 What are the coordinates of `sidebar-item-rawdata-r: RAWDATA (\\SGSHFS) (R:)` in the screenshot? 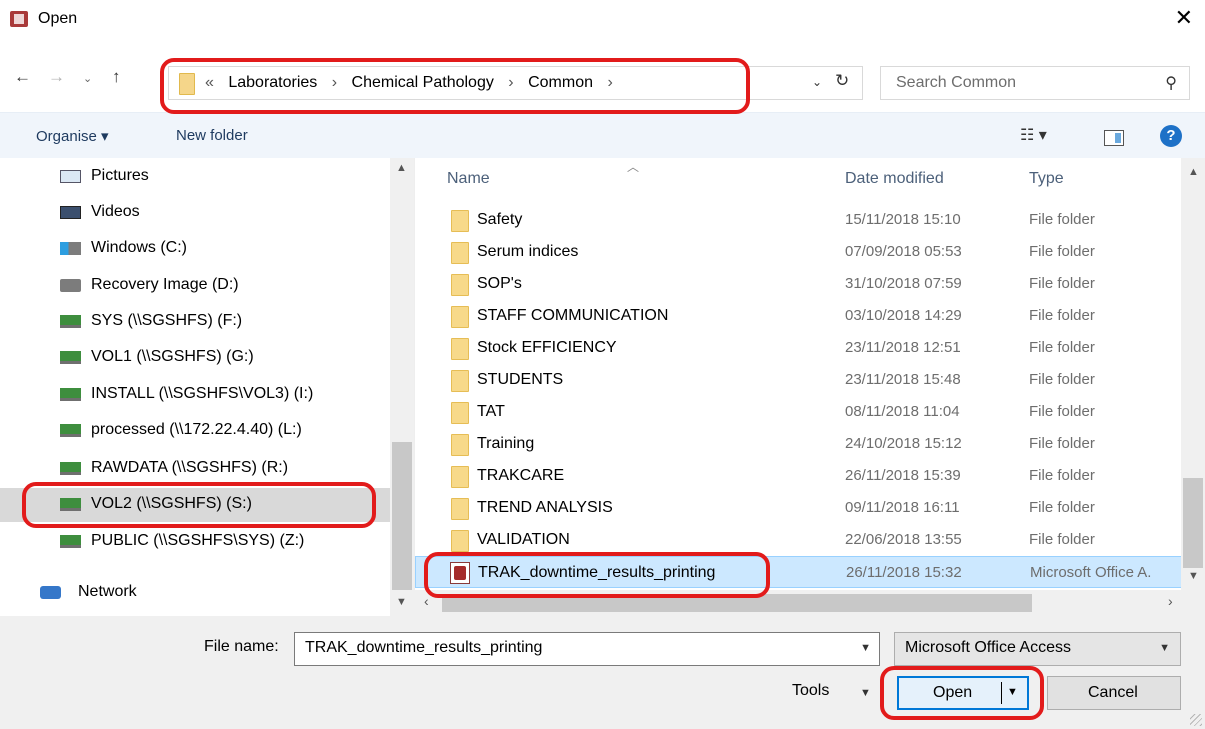 It's located at (195, 469).